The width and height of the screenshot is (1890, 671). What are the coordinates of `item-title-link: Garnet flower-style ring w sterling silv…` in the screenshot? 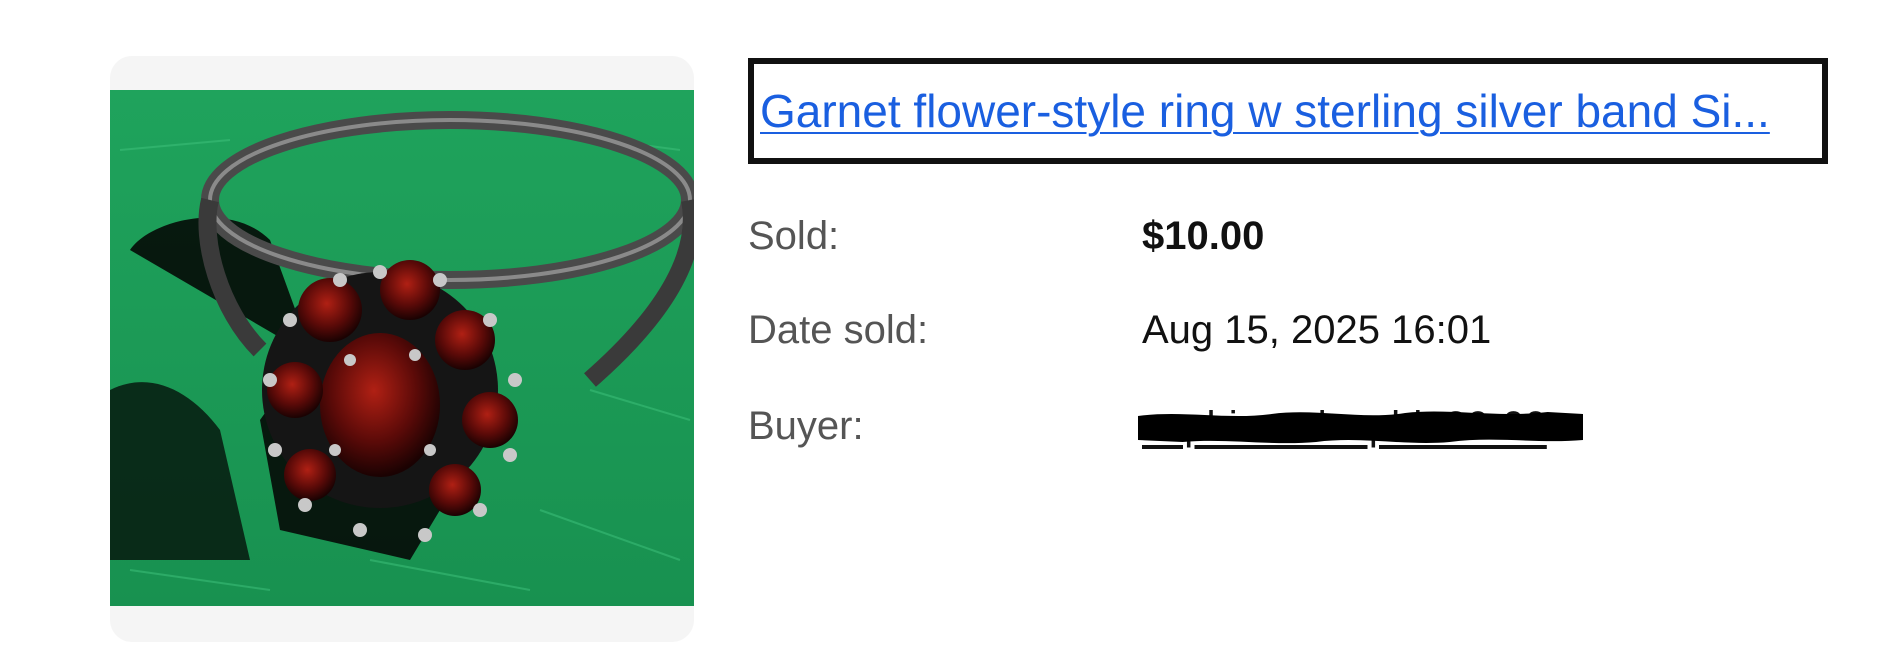 It's located at (1288, 111).